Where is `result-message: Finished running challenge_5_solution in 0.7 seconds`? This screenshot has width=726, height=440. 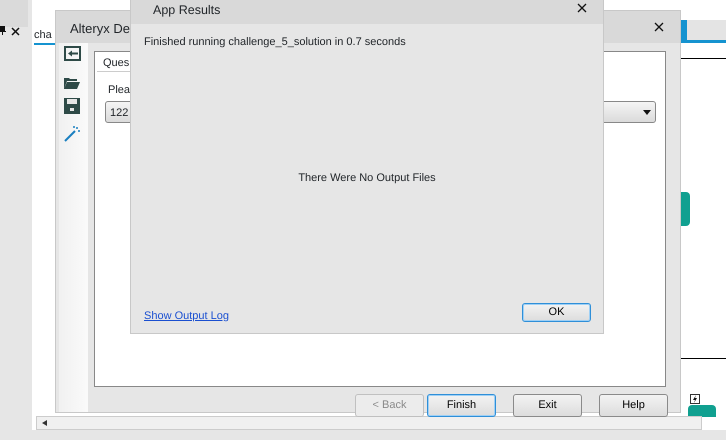 result-message: Finished running challenge_5_solution in 0.7 seconds is located at coordinates (275, 42).